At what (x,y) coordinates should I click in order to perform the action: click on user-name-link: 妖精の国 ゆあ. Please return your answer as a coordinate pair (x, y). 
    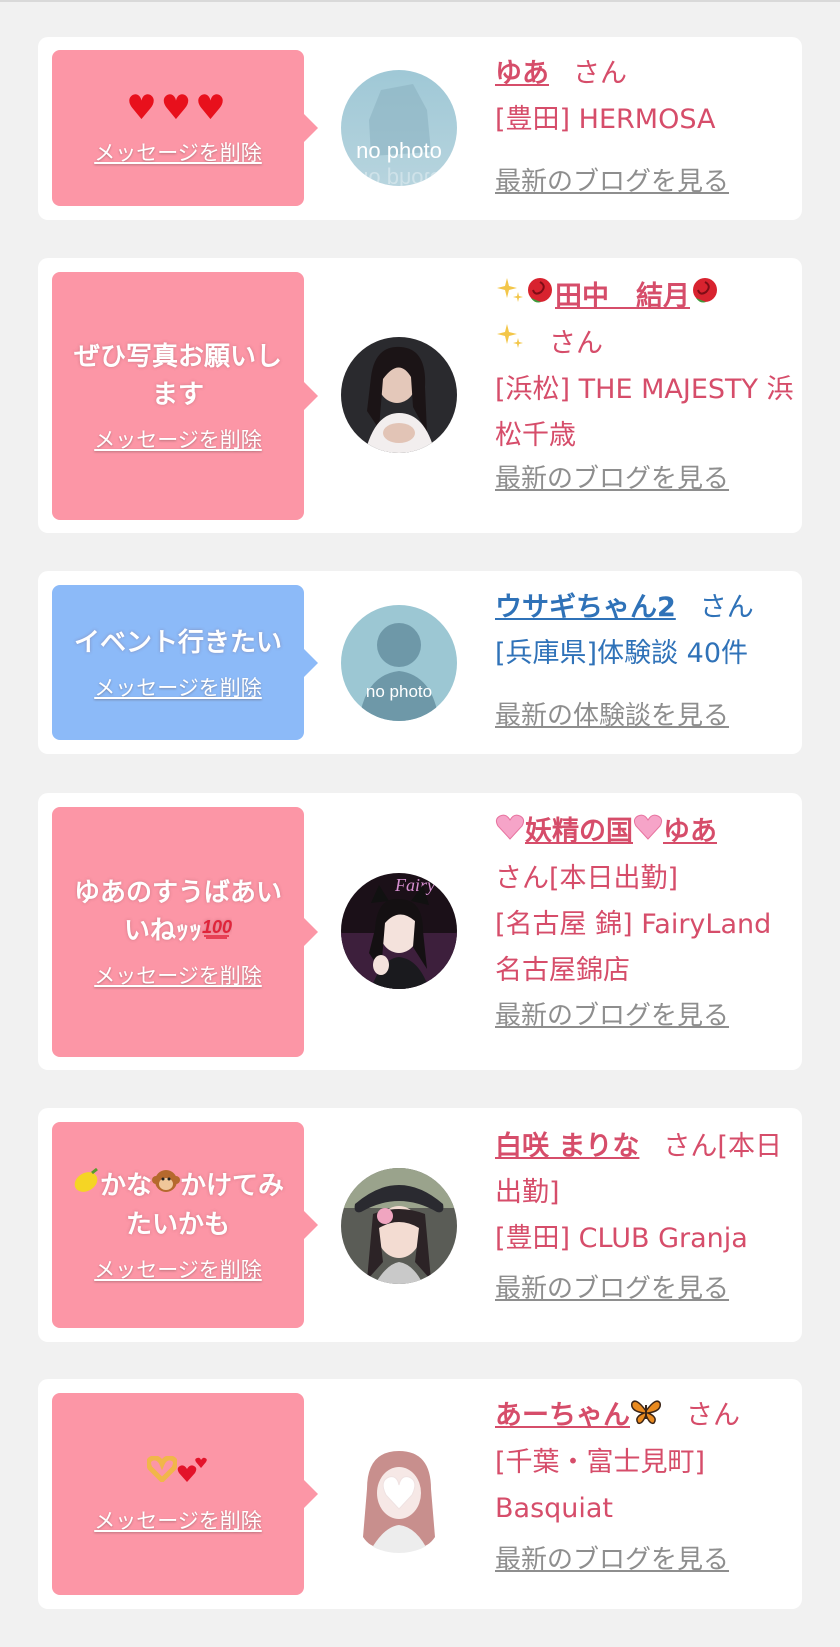
    Looking at the image, I should click on (606, 830).